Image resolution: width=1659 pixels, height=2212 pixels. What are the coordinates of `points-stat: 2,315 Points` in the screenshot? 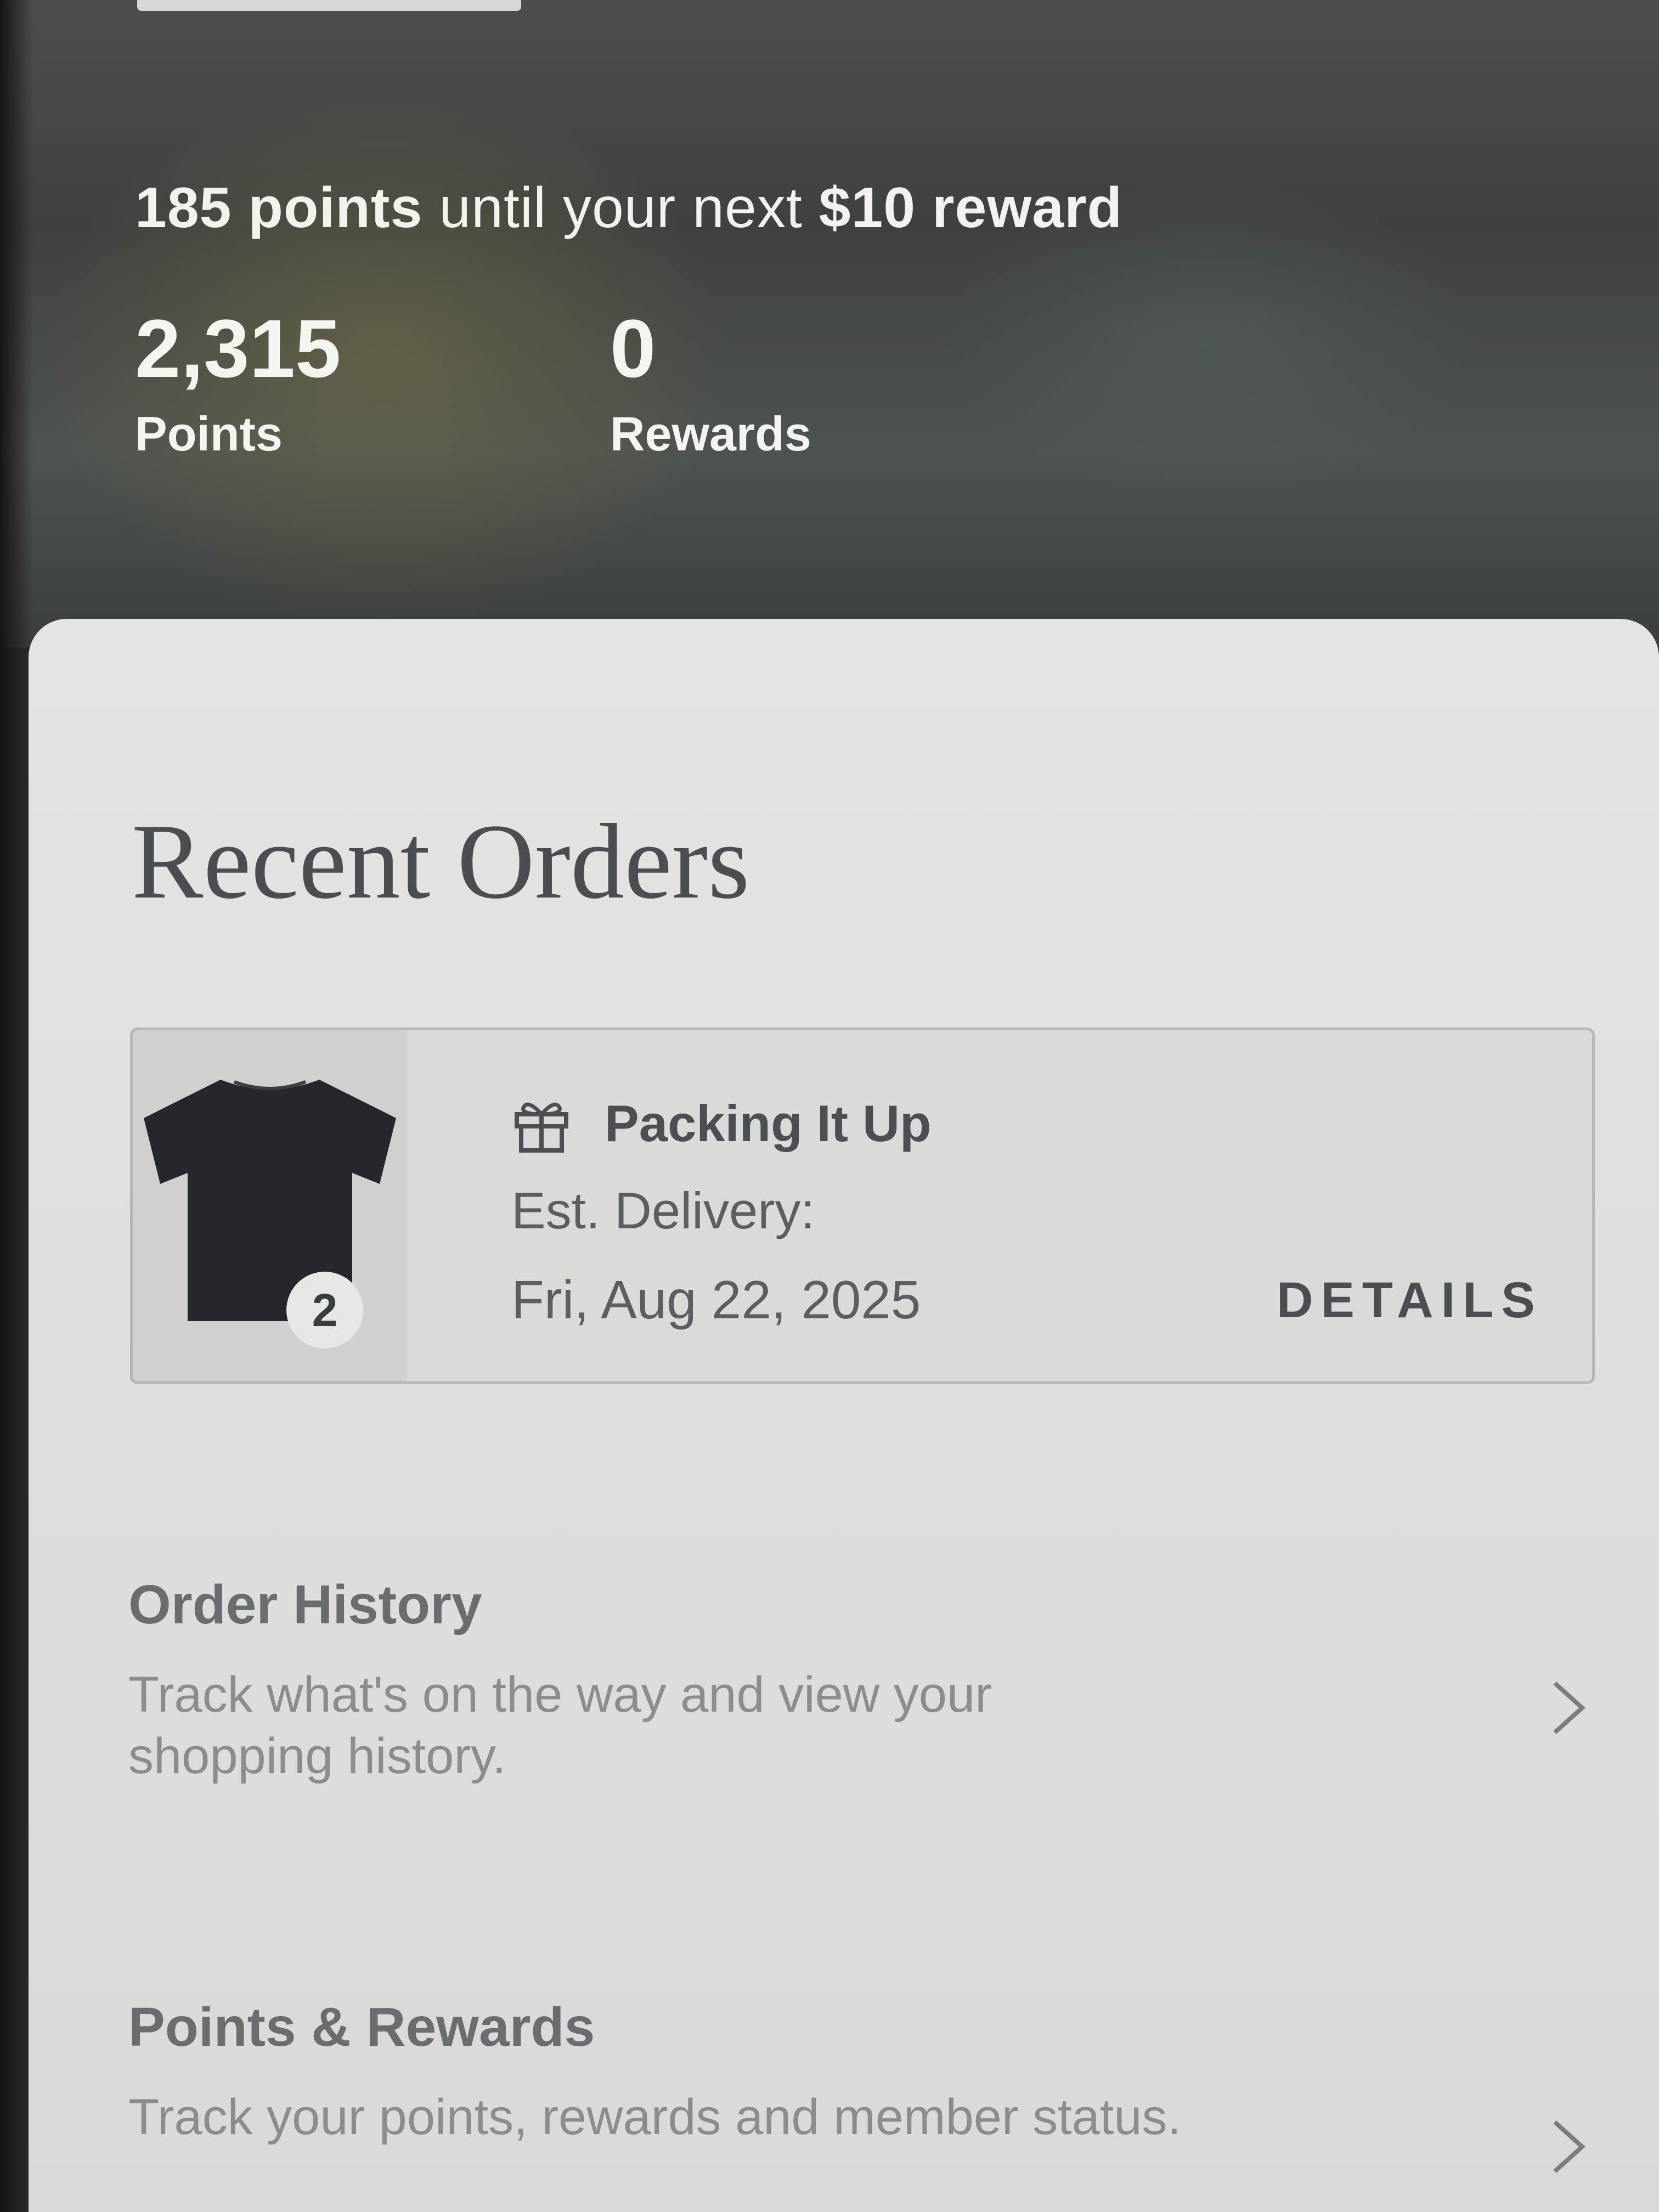 It's located at (238, 385).